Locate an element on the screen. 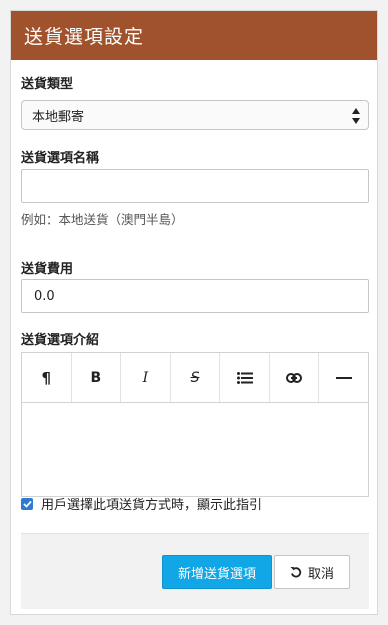 The height and width of the screenshot is (625, 388). cancel-button: 取消 is located at coordinates (312, 572).